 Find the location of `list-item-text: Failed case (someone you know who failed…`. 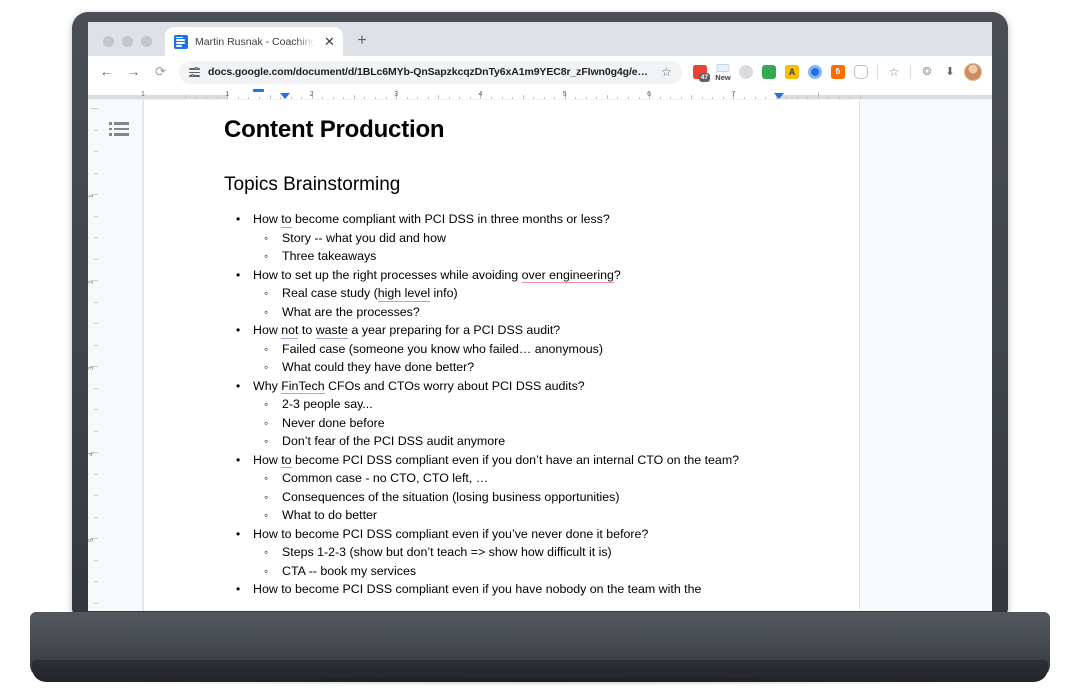

list-item-text: Failed case (someone you know who failed… is located at coordinates (442, 349).